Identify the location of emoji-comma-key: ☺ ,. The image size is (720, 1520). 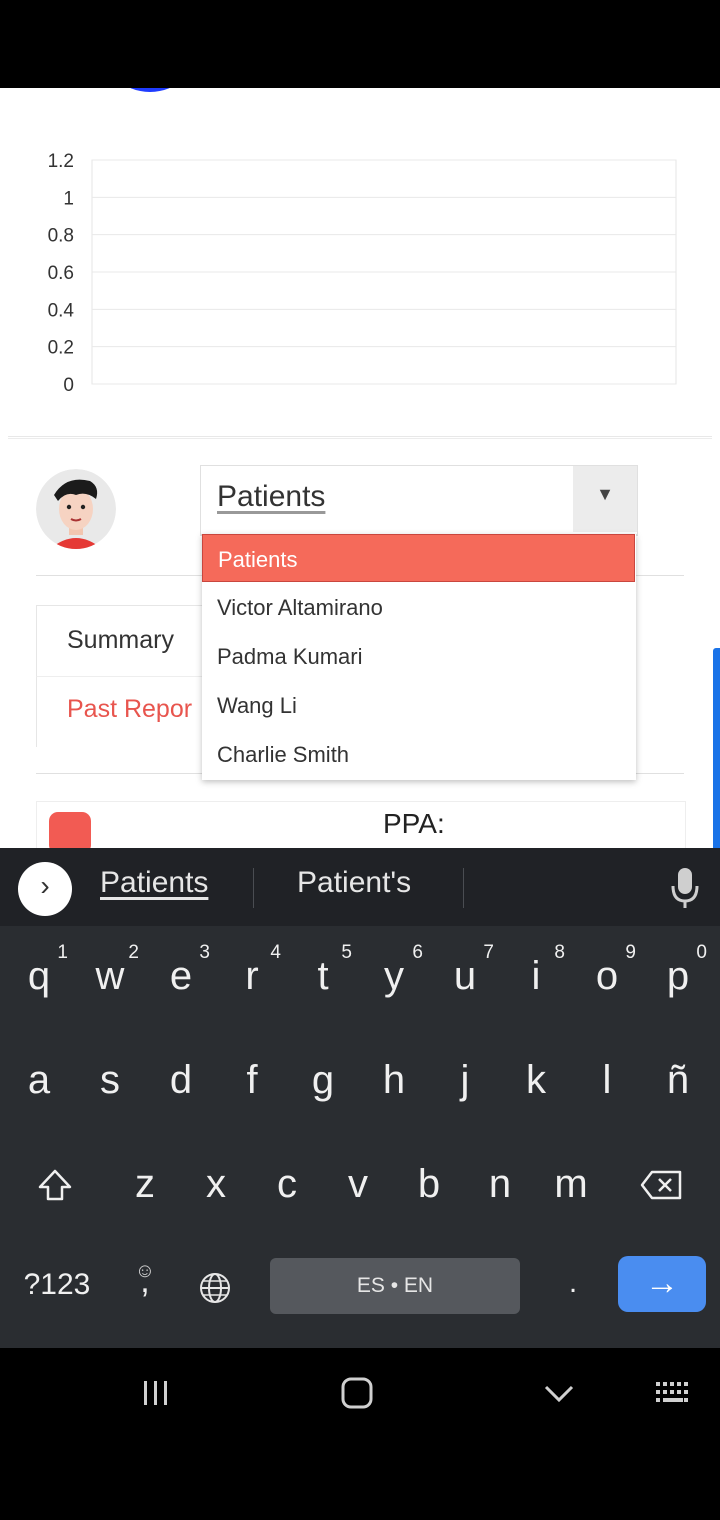
(145, 1287).